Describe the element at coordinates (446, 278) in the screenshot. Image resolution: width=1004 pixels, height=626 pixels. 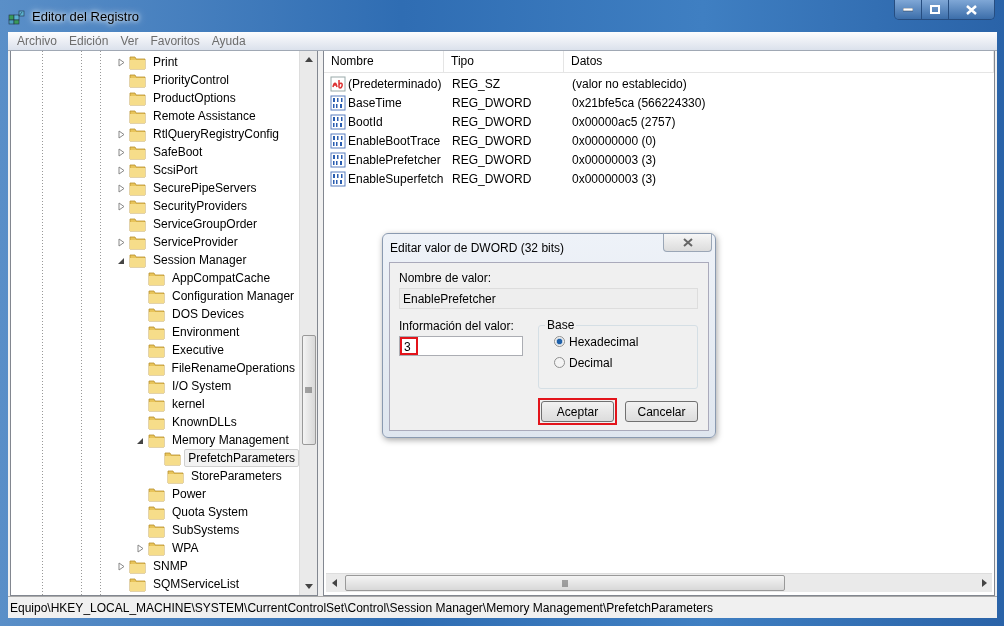
I see `field-label: Nombre de valor:` at that location.